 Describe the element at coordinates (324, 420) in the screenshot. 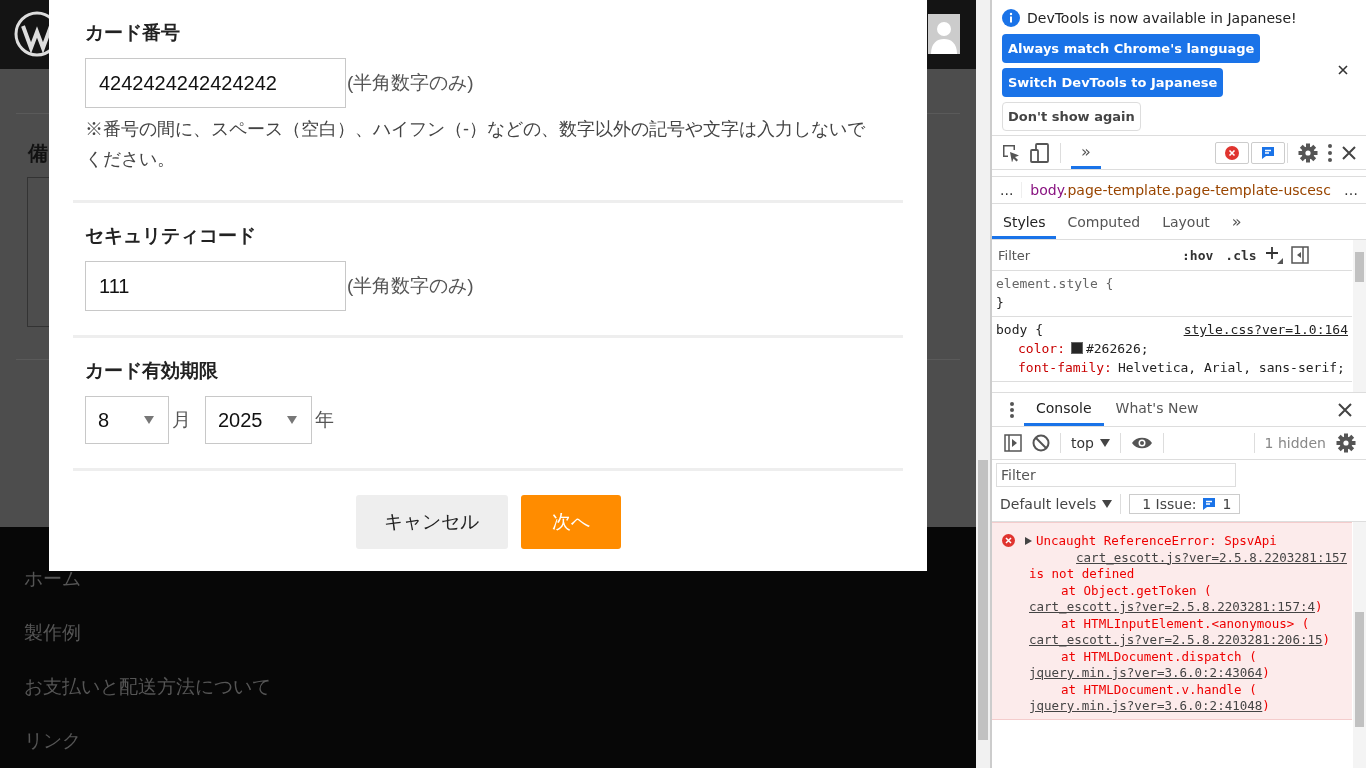

I see `unit-label: 年` at that location.